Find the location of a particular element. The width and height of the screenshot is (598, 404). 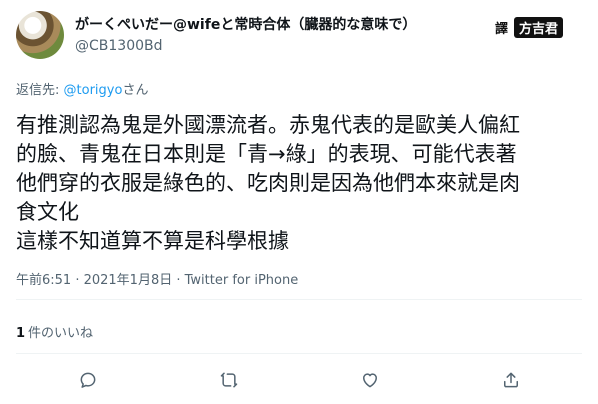

watermark-prefix: 譯 is located at coordinates (502, 29).